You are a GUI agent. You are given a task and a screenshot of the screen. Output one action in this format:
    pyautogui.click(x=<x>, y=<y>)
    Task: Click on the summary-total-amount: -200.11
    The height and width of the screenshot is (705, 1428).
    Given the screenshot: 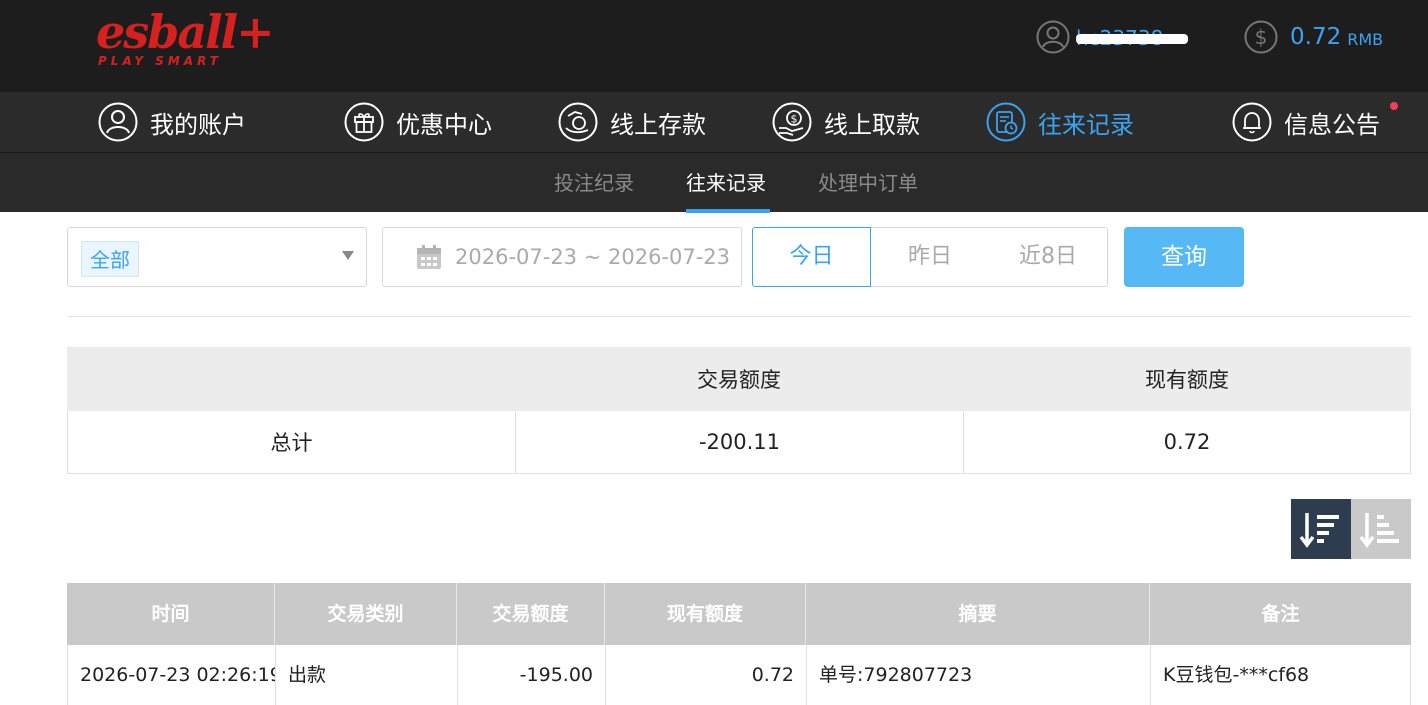 What is the action you would take?
    pyautogui.click(x=739, y=442)
    